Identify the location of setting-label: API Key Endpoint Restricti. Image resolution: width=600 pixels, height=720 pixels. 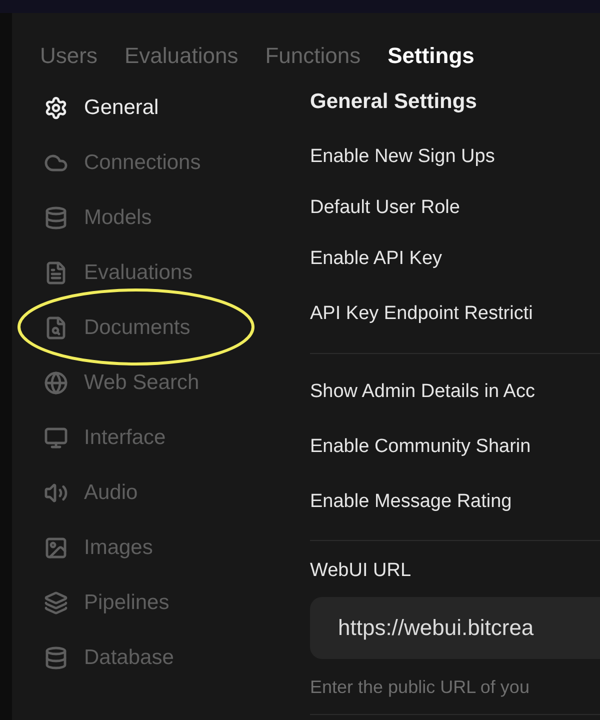
(422, 314).